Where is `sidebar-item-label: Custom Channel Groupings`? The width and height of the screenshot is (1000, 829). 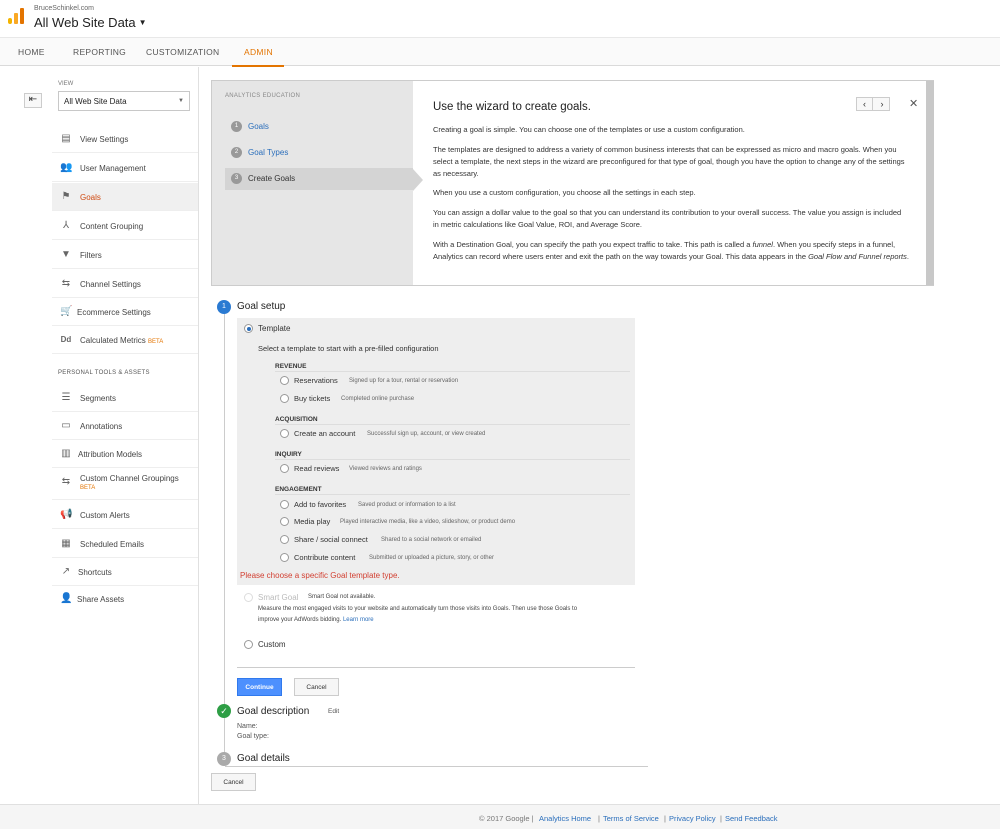
sidebar-item-label: Custom Channel Groupings is located at coordinates (129, 478).